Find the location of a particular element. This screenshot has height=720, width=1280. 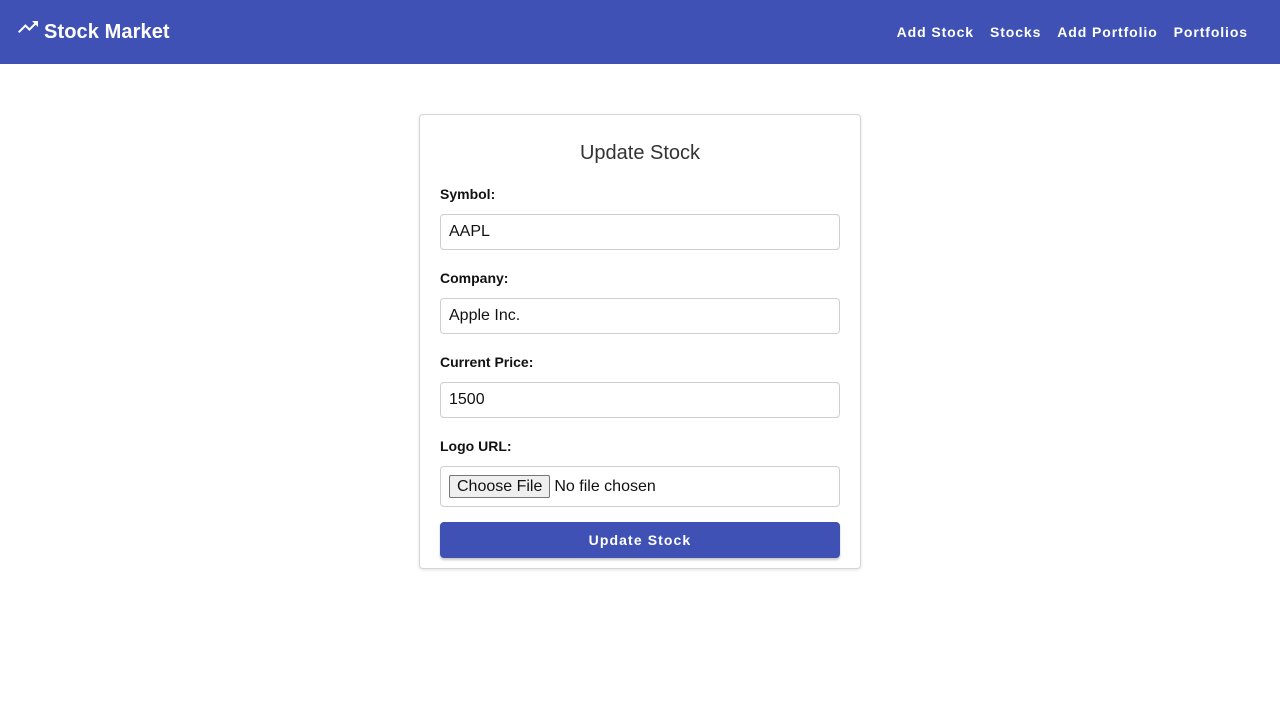

file-status-text: No file chosen is located at coordinates (605, 486).